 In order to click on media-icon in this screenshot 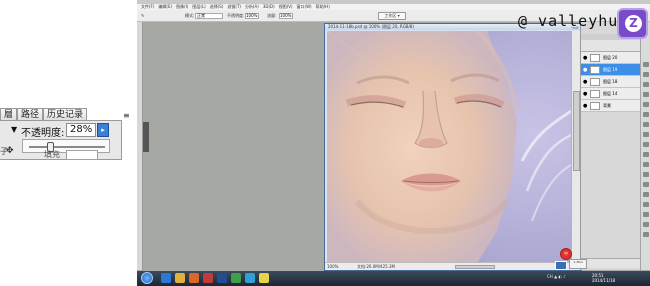, I will do `click(194, 278)`.